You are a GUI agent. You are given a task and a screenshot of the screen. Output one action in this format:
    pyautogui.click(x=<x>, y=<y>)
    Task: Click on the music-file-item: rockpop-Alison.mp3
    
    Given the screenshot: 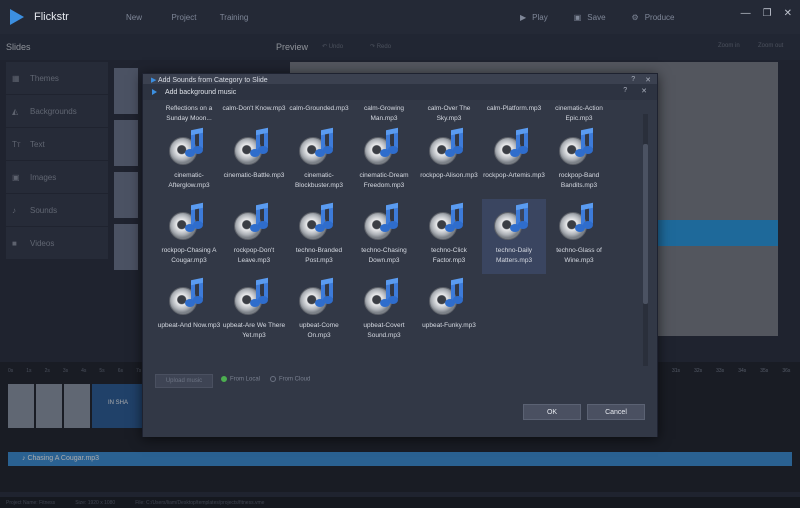 What is the action you would take?
    pyautogui.click(x=449, y=161)
    